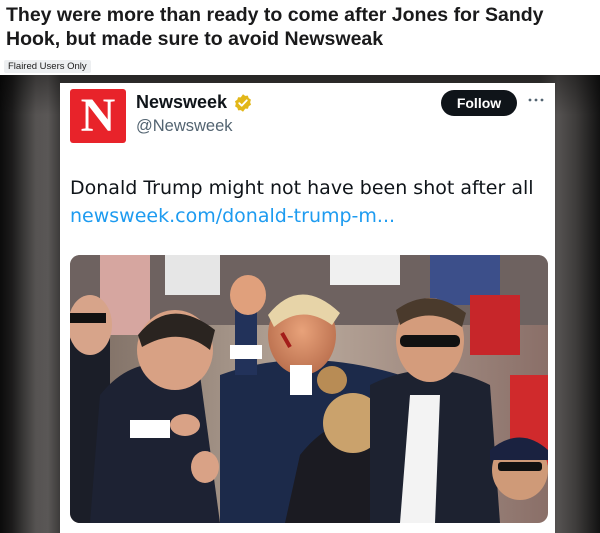 Image resolution: width=600 pixels, height=533 pixels. What do you see at coordinates (536, 100) in the screenshot?
I see `more-options-icon` at bounding box center [536, 100].